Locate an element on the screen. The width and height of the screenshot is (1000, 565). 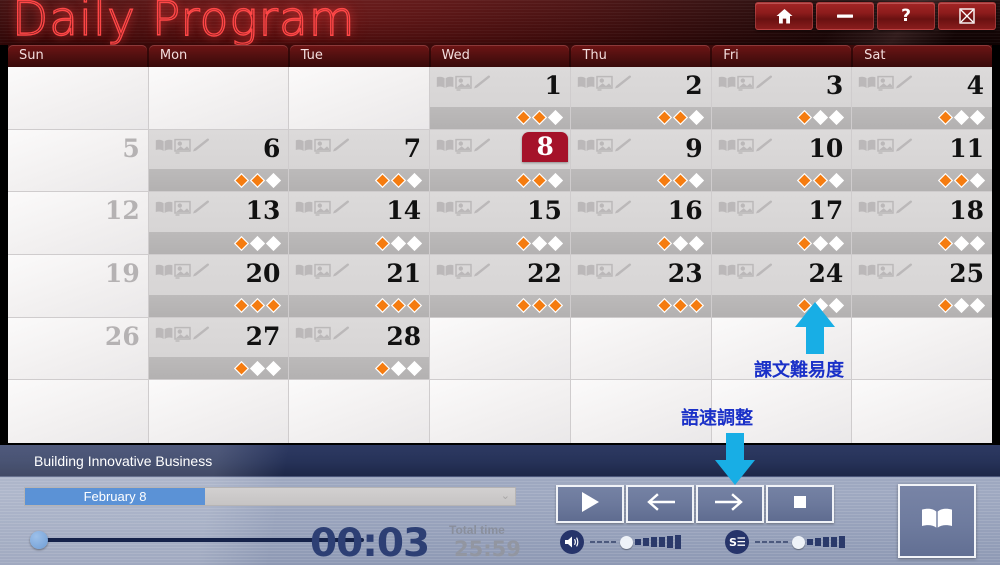
weekday-header-mon: Mon is located at coordinates (218, 56).